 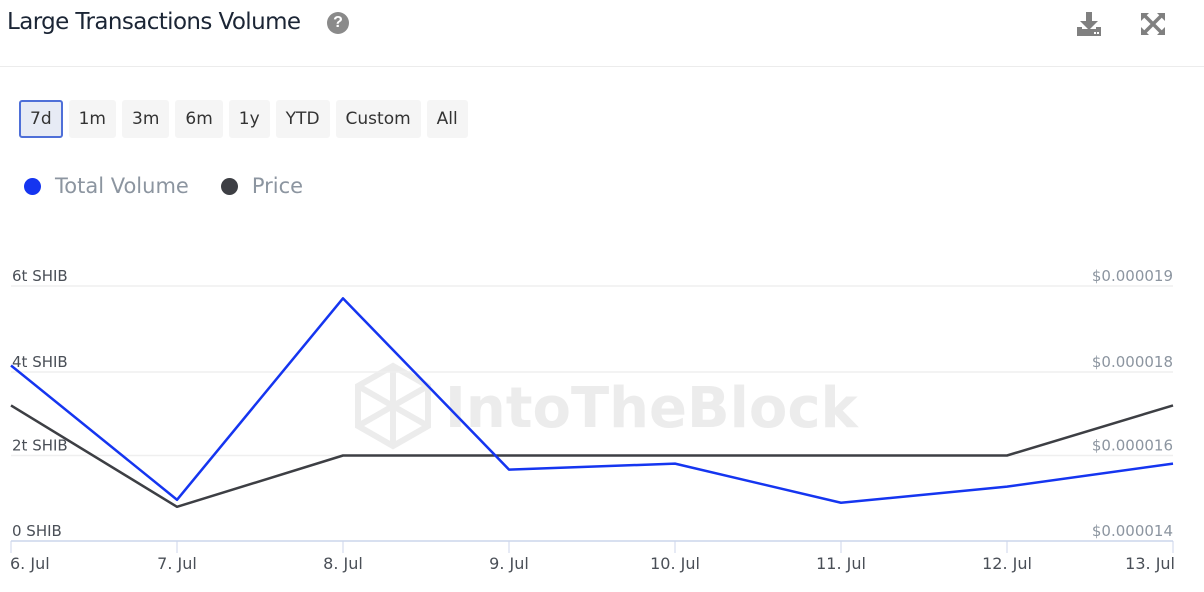 I want to click on x-tick-label: 9. Jul, so click(x=509, y=563).